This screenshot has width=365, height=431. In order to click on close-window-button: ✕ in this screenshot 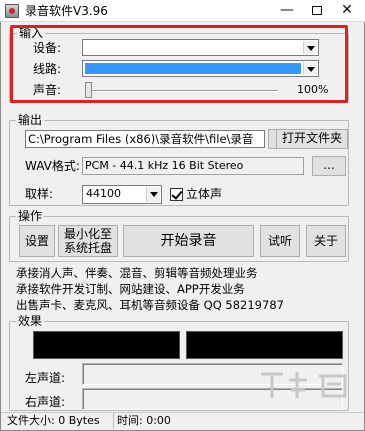, I will do `click(347, 11)`.